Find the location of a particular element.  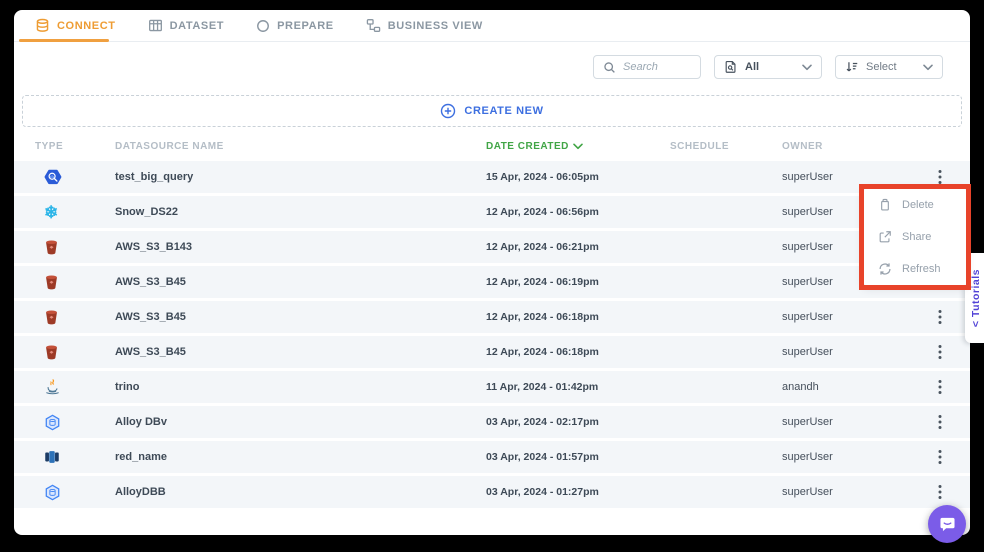

tab-prepare: PREPARE is located at coordinates (295, 26).